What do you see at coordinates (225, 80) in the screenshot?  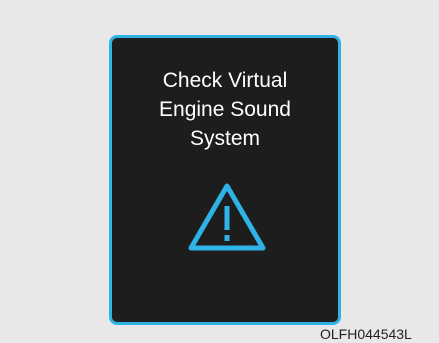 I see `warning-message-line-1: Check Virtual` at bounding box center [225, 80].